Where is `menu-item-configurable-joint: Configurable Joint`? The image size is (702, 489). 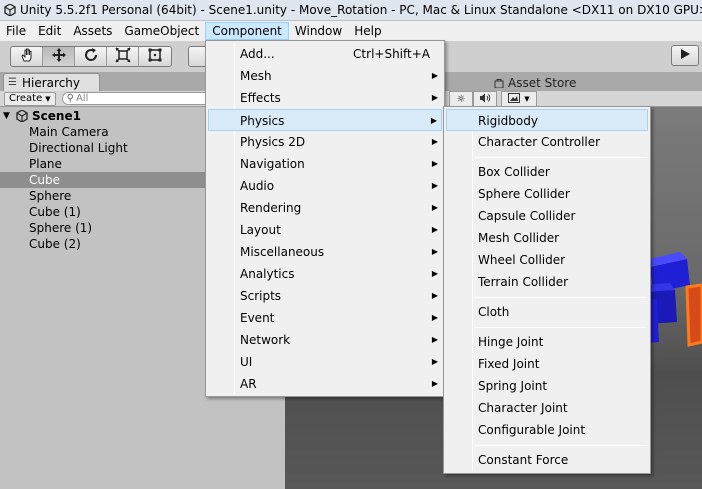 menu-item-configurable-joint: Configurable Joint is located at coordinates (547, 430).